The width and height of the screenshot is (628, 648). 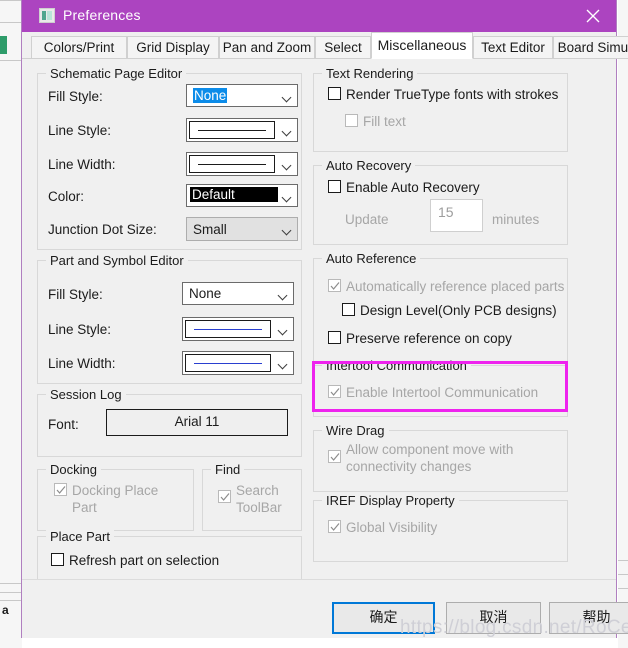 I want to click on tab-select: Select, so click(x=343, y=47).